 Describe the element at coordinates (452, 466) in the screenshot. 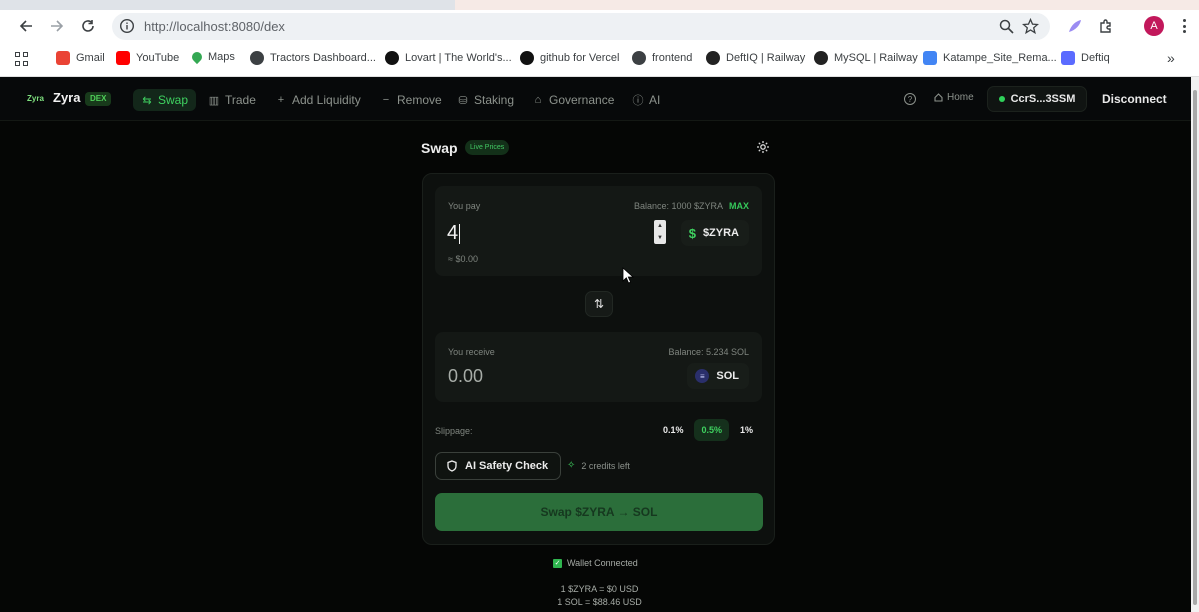

I see `shield-icon` at that location.